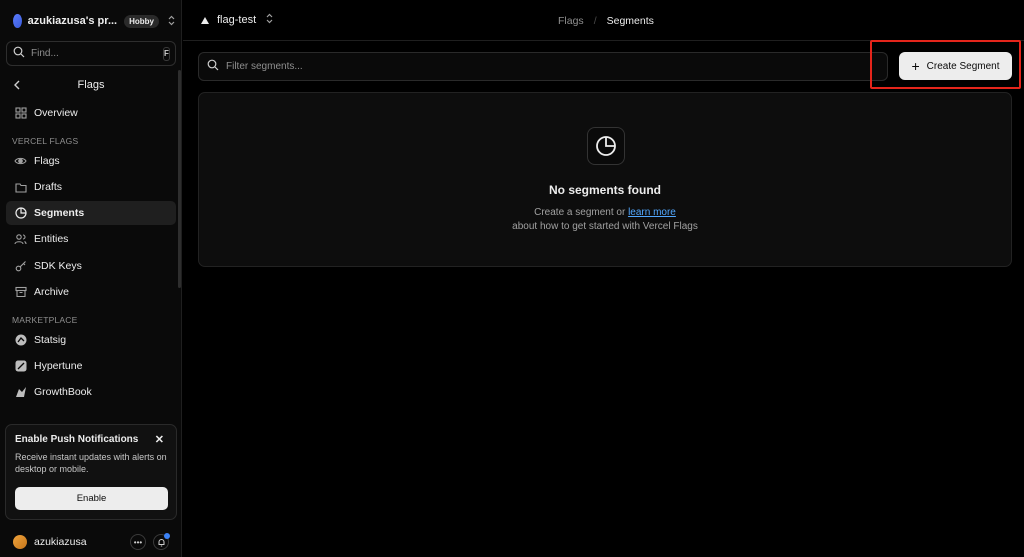 Image resolution: width=1024 pixels, height=557 pixels. I want to click on sidebar-item-drafts: Drafts, so click(91, 187).